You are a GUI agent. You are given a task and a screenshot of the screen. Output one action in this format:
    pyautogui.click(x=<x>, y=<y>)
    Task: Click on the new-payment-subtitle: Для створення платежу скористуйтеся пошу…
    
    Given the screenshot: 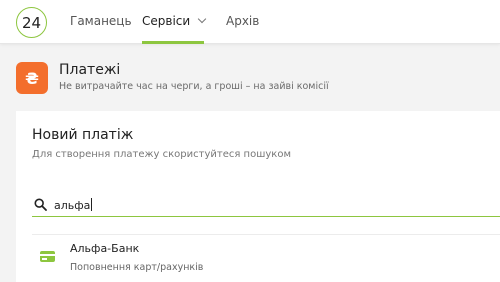 What is the action you would take?
    pyautogui.click(x=161, y=154)
    